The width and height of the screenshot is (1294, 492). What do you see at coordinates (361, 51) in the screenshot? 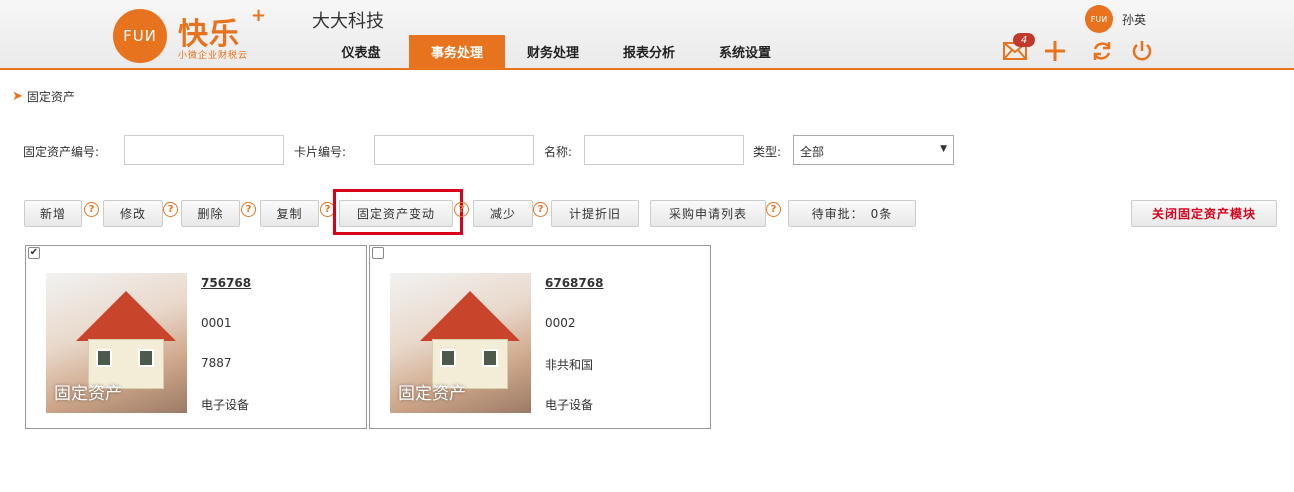
I see `nav-tab-dashboard: 仪表盘` at bounding box center [361, 51].